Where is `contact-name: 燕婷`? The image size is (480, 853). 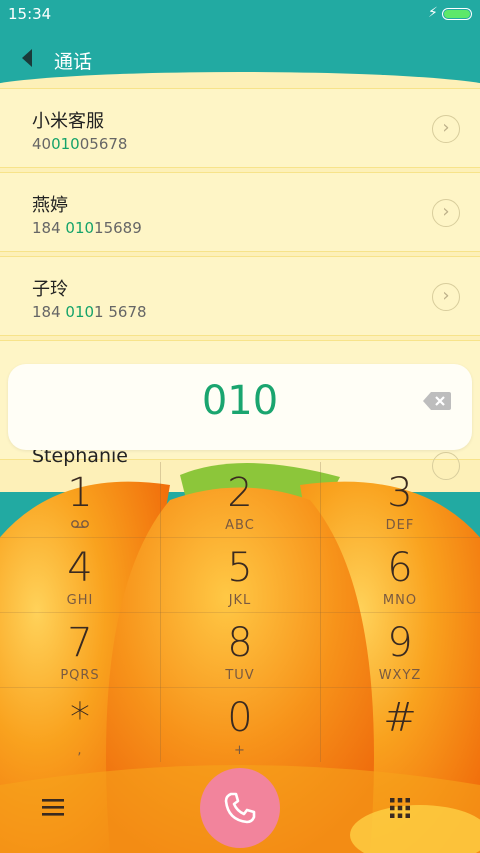 contact-name: 燕婷 is located at coordinates (50, 205).